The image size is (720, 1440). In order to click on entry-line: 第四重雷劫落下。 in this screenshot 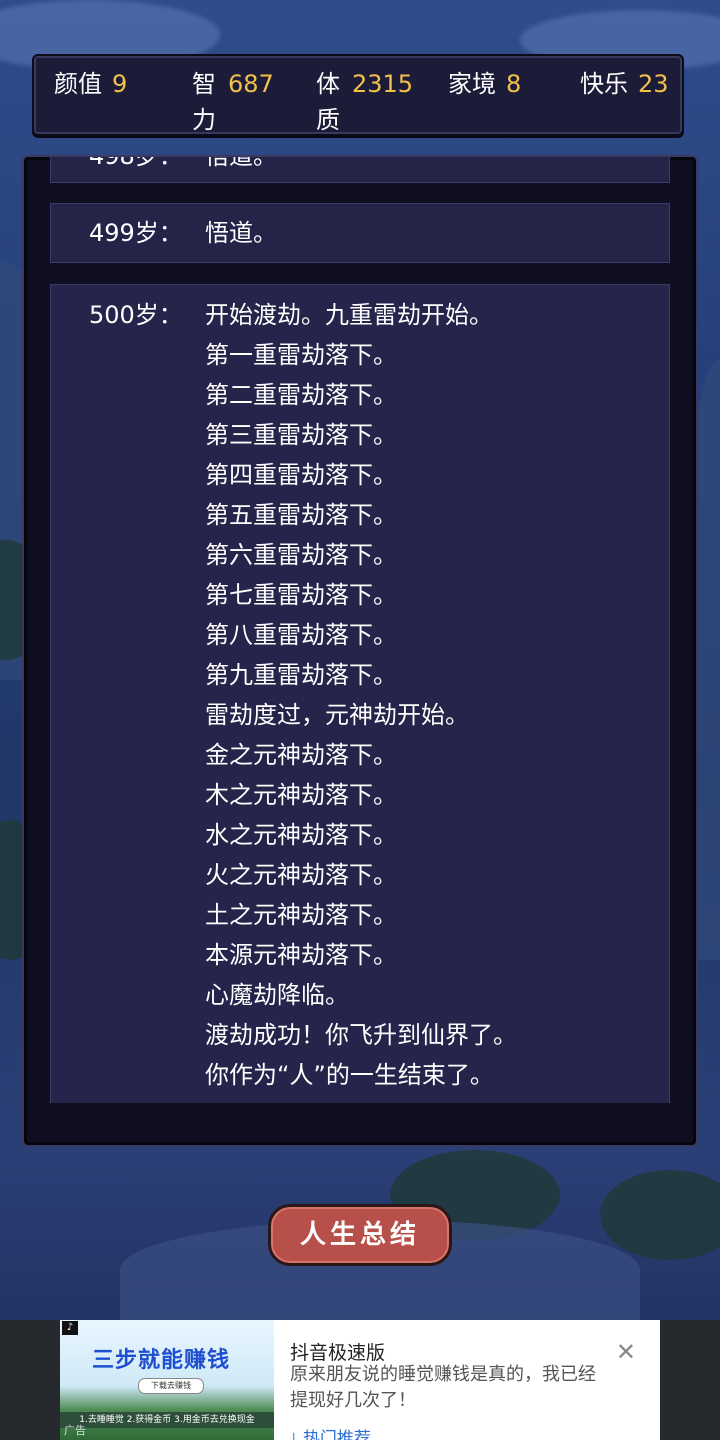, I will do `click(301, 475)`.